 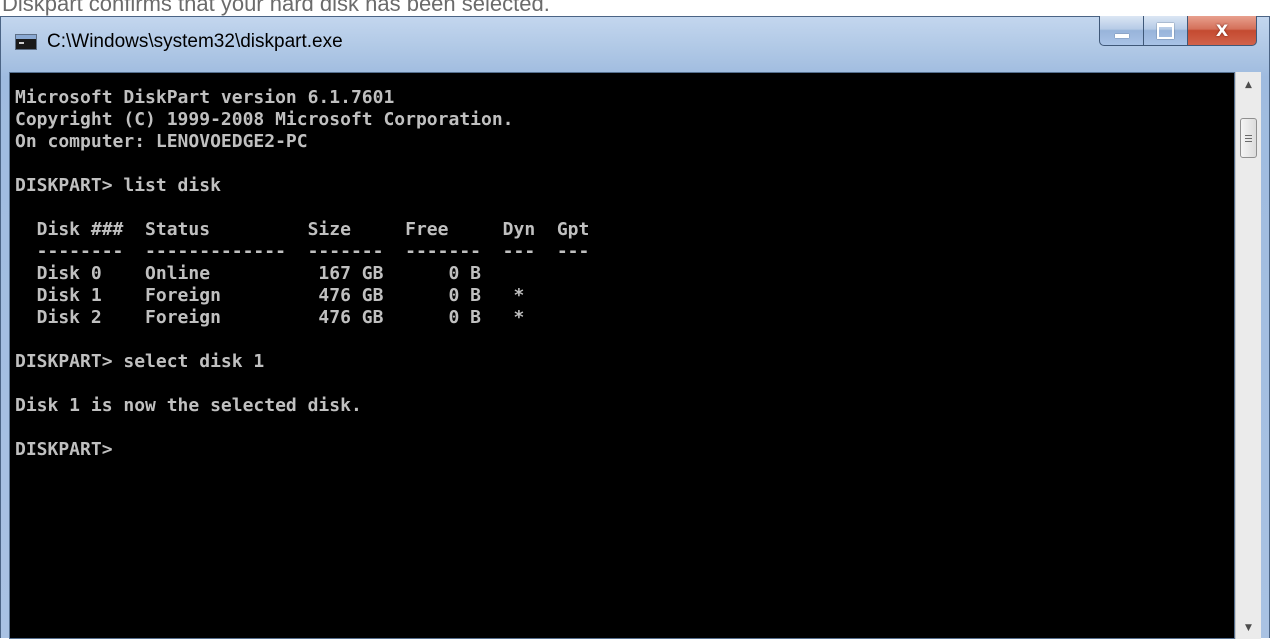 What do you see at coordinates (1248, 628) in the screenshot?
I see `scroll-down-arrow-icon: ▼` at bounding box center [1248, 628].